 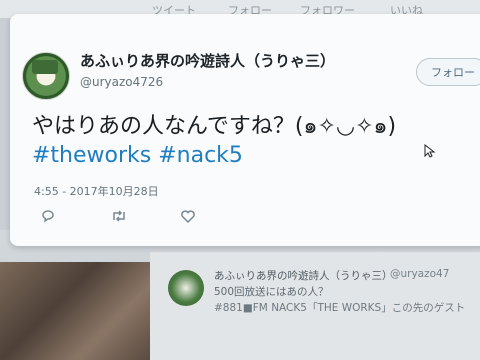 What do you see at coordinates (96, 191) in the screenshot?
I see `tweet-timestamp: 4:55 - 2017年10月28日` at bounding box center [96, 191].